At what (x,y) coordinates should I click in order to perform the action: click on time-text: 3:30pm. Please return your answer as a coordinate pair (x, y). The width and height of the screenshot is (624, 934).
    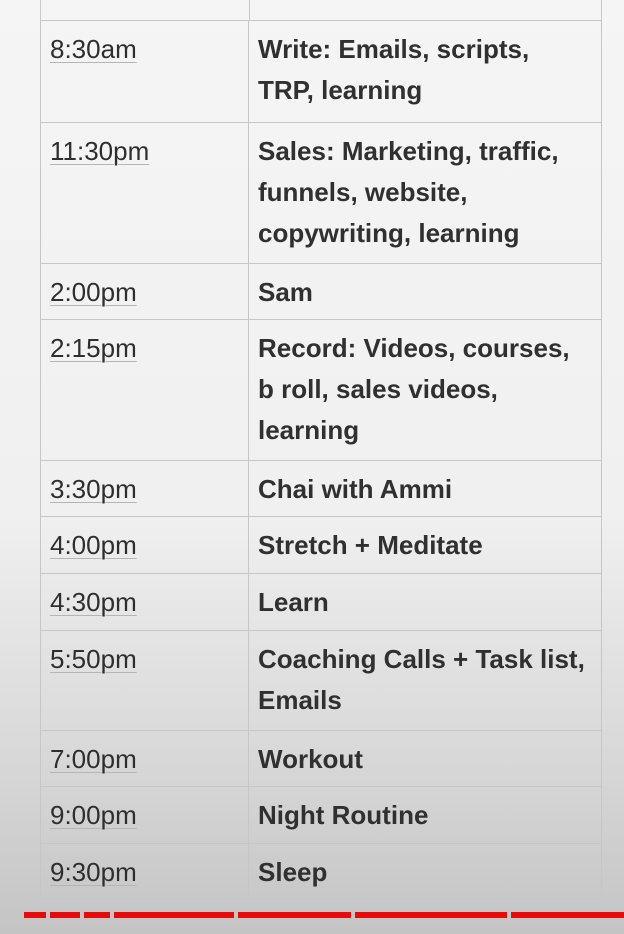
    Looking at the image, I should click on (93, 489).